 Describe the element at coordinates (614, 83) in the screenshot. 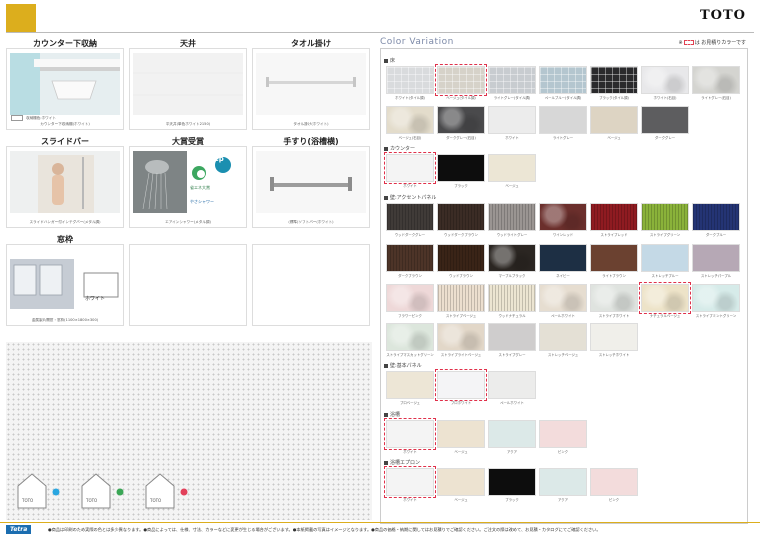

I see `color-swatch: ブラック(タイル調)` at that location.